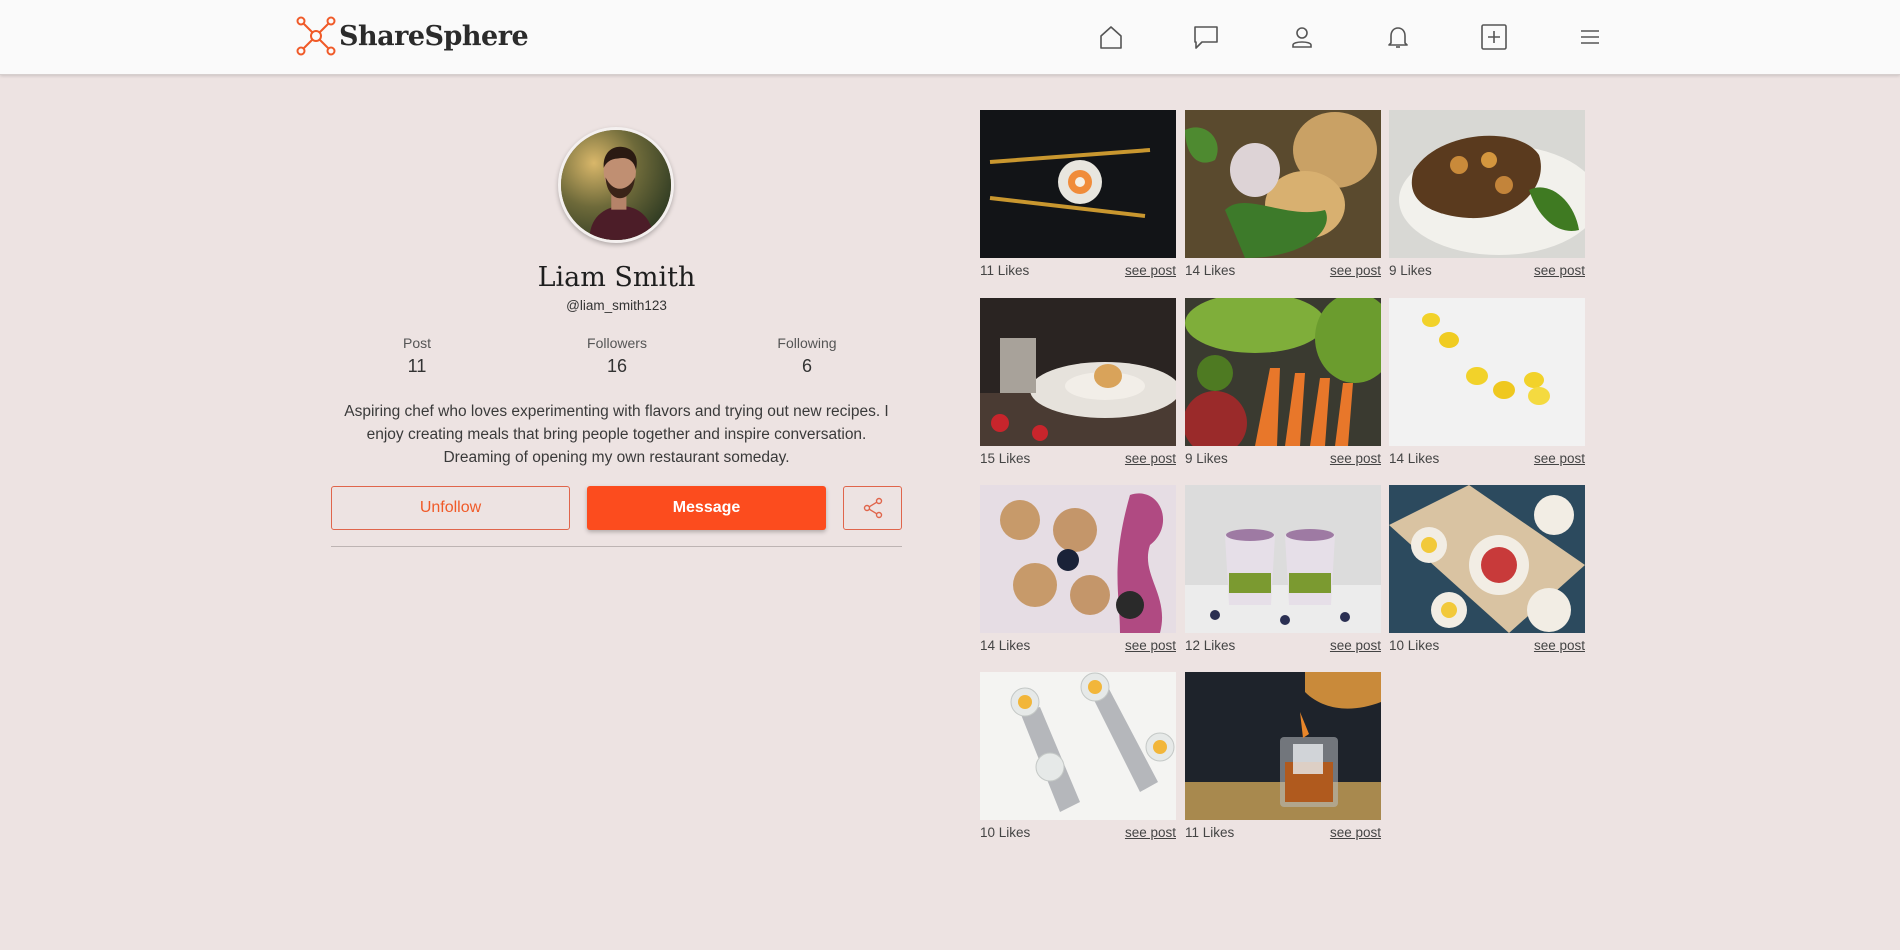 This screenshot has height=950, width=1900. What do you see at coordinates (450, 508) in the screenshot?
I see `unfollow-button: Unfollow` at bounding box center [450, 508].